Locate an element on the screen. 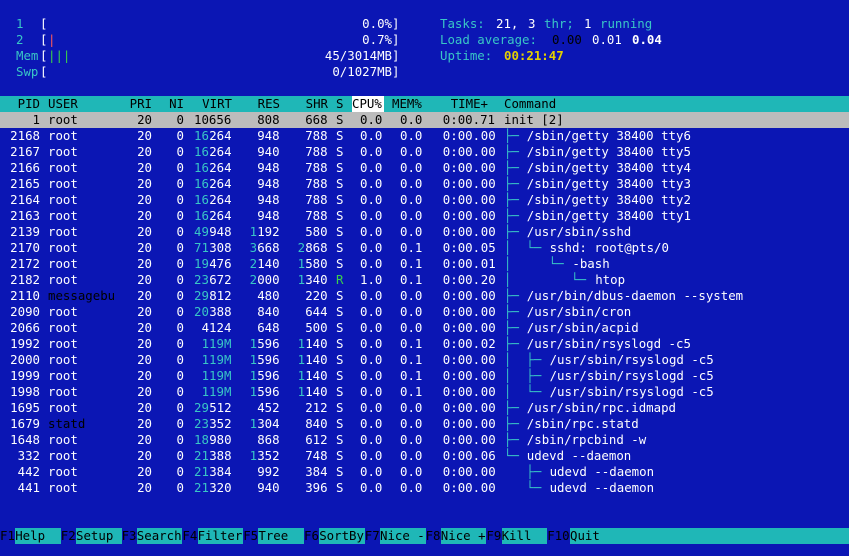 This screenshot has height=556, width=849. swap-bracket-close: ] is located at coordinates (396, 71).